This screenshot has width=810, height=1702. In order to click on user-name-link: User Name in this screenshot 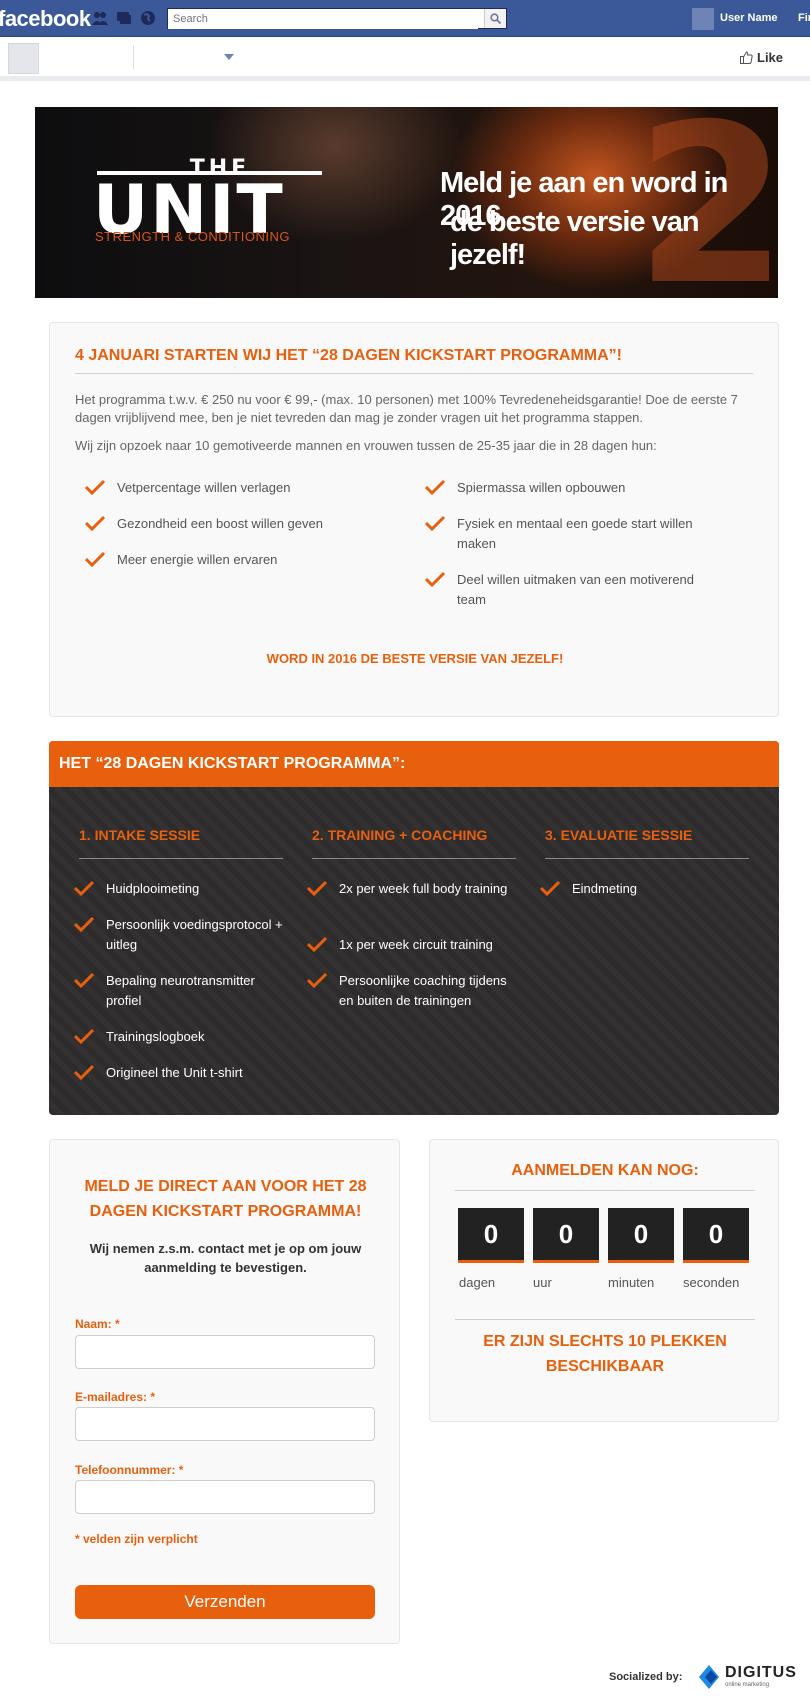, I will do `click(748, 18)`.